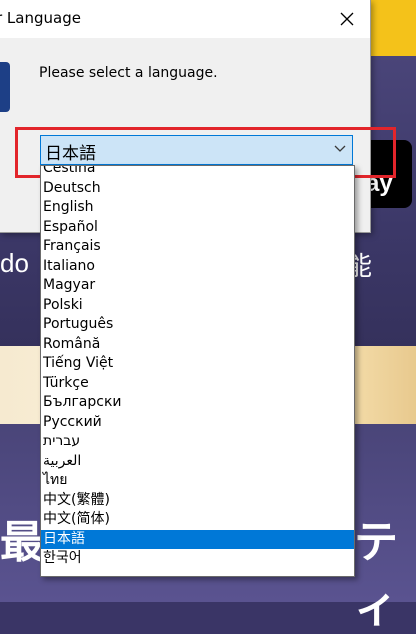 The height and width of the screenshot is (634, 416). Describe the element at coordinates (197, 267) in the screenshot. I see `language-option: Italiano` at that location.